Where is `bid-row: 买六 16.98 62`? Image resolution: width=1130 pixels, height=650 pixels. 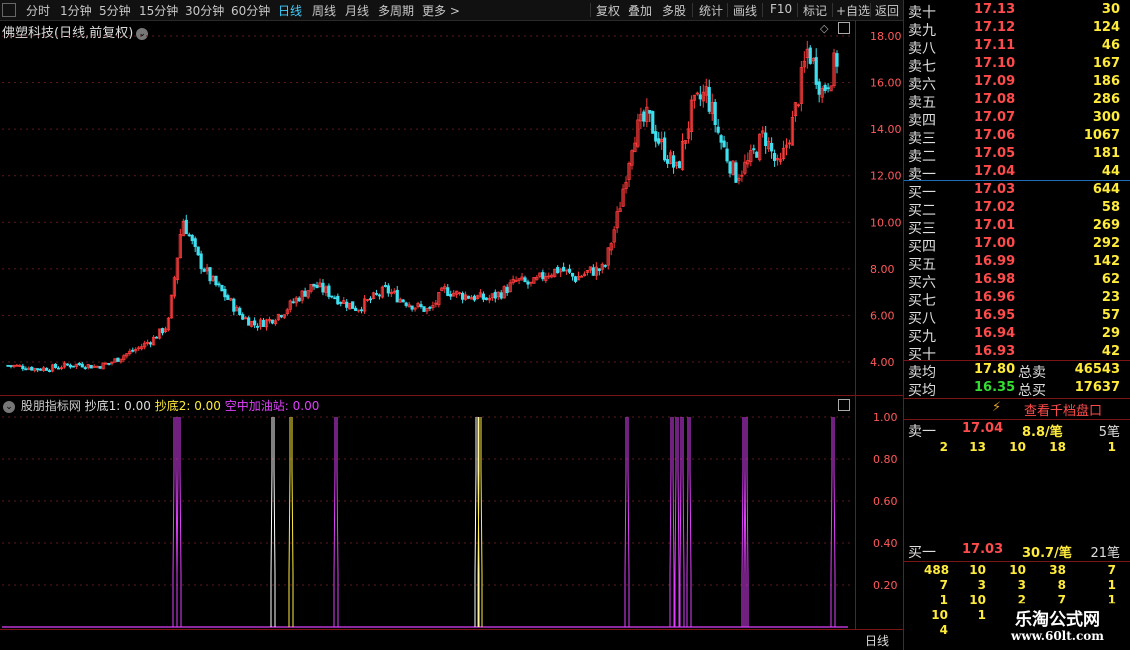 bid-row: 买六 16.98 62 is located at coordinates (1017, 281).